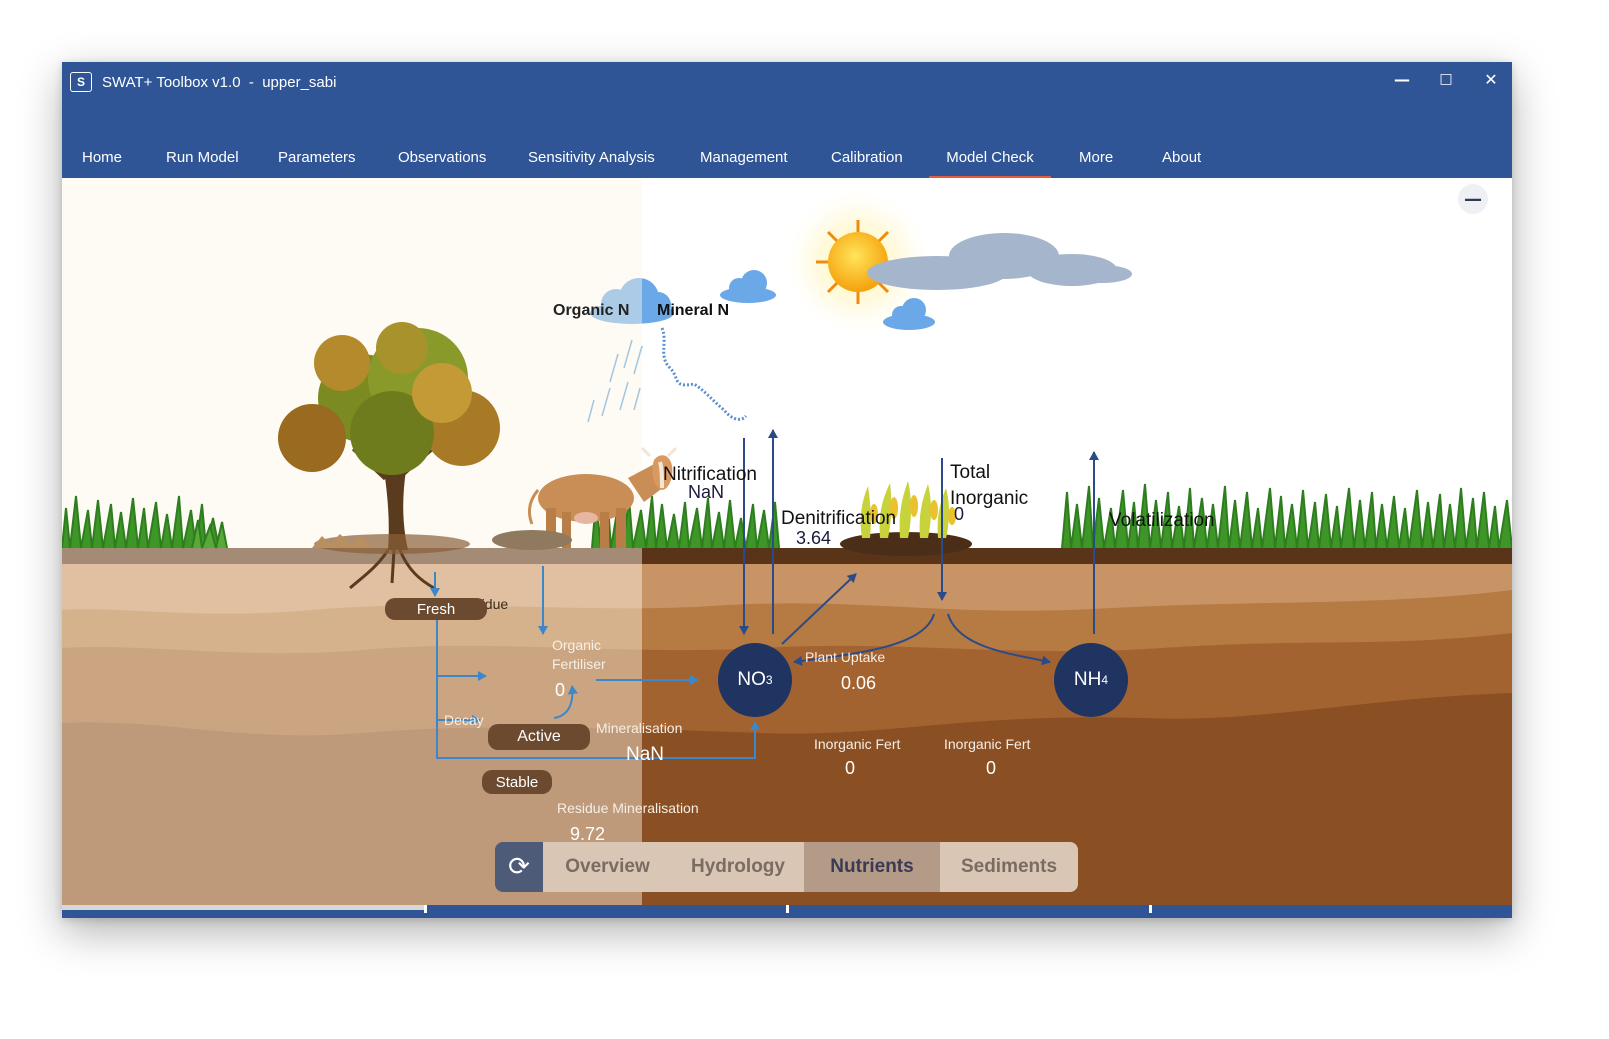  What do you see at coordinates (645, 754) in the screenshot?
I see `mineralisation-value: NaN` at bounding box center [645, 754].